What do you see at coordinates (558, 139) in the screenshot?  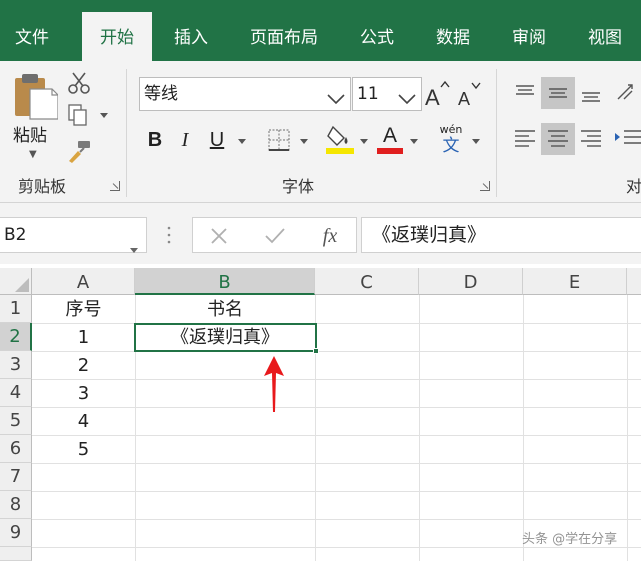 I see `align-center-icon` at bounding box center [558, 139].